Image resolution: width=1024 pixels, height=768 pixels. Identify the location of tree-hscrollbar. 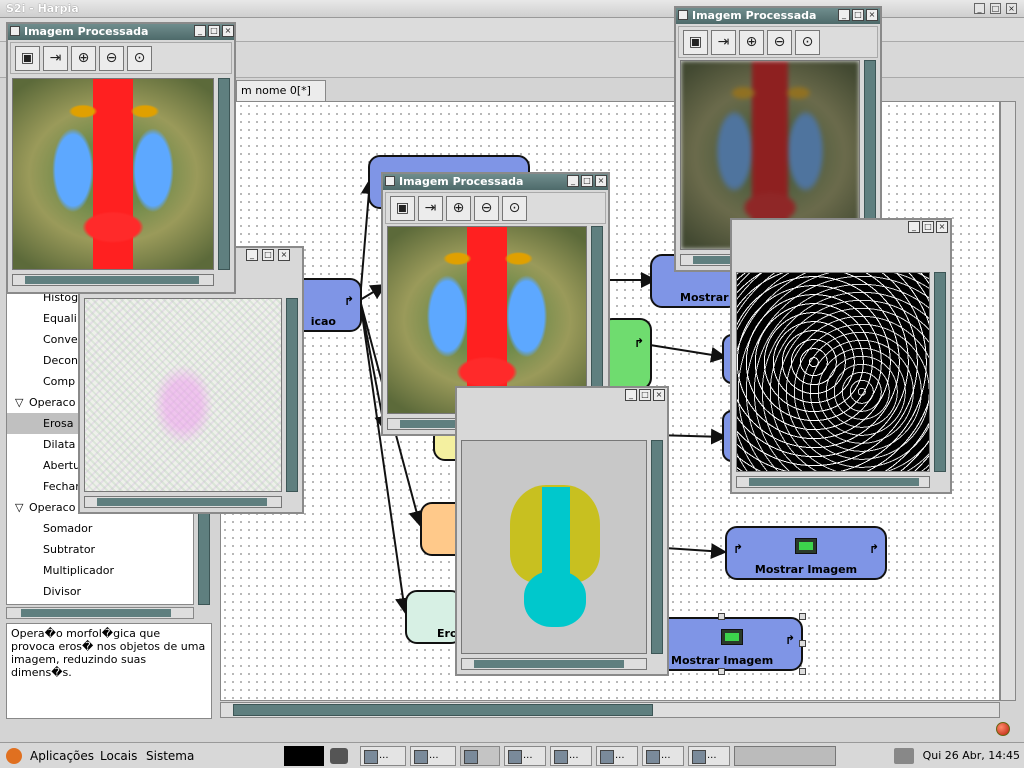
(100, 613).